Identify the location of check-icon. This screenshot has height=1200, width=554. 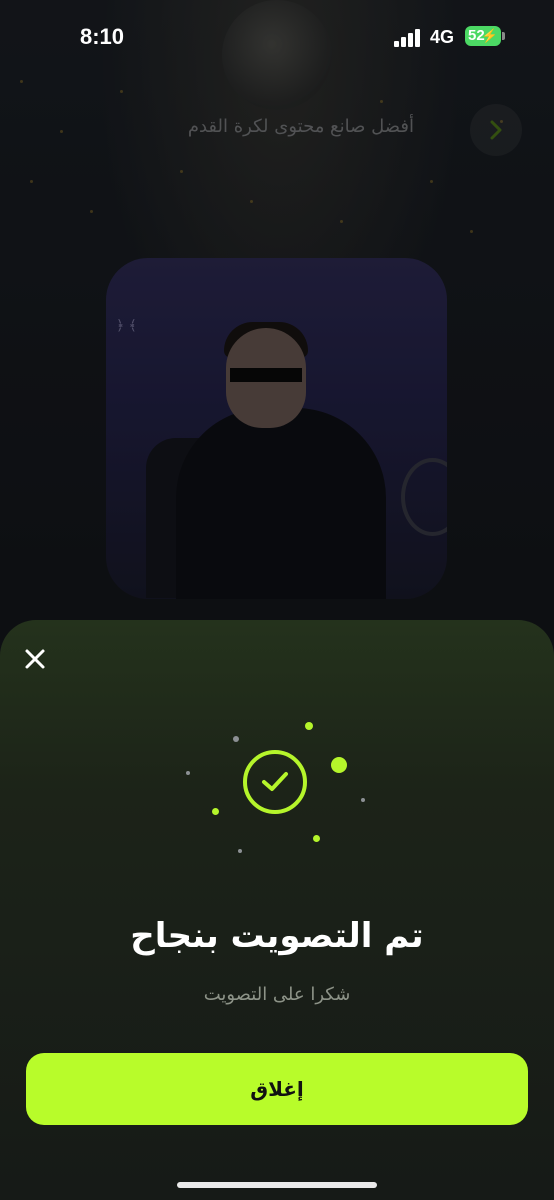
(275, 781).